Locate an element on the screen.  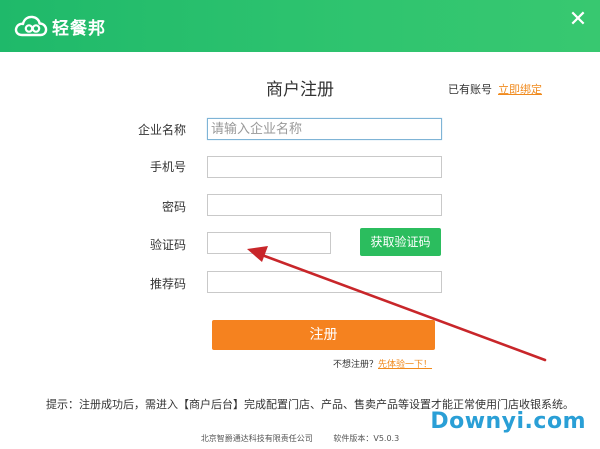
get-code-button: 获取验证码 is located at coordinates (400, 242).